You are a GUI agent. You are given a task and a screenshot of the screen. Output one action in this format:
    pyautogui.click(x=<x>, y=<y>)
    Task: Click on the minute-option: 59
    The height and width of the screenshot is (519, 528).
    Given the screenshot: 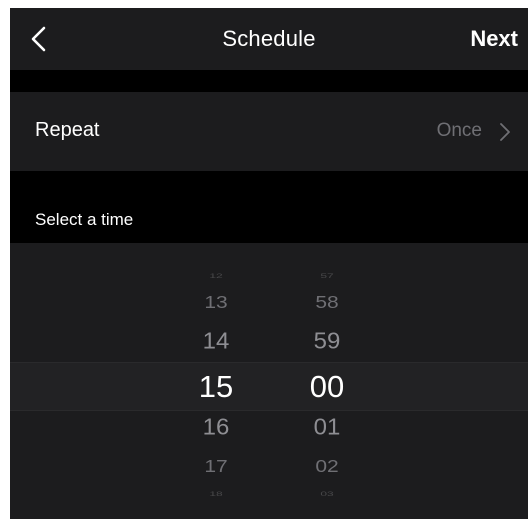 What is the action you would take?
    pyautogui.click(x=327, y=342)
    